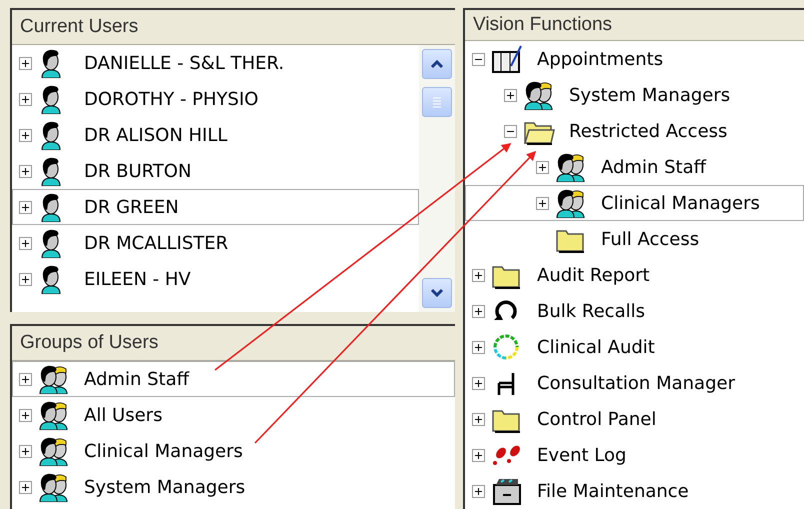 The width and height of the screenshot is (804, 509). I want to click on tree-item: Full Access, so click(634, 239).